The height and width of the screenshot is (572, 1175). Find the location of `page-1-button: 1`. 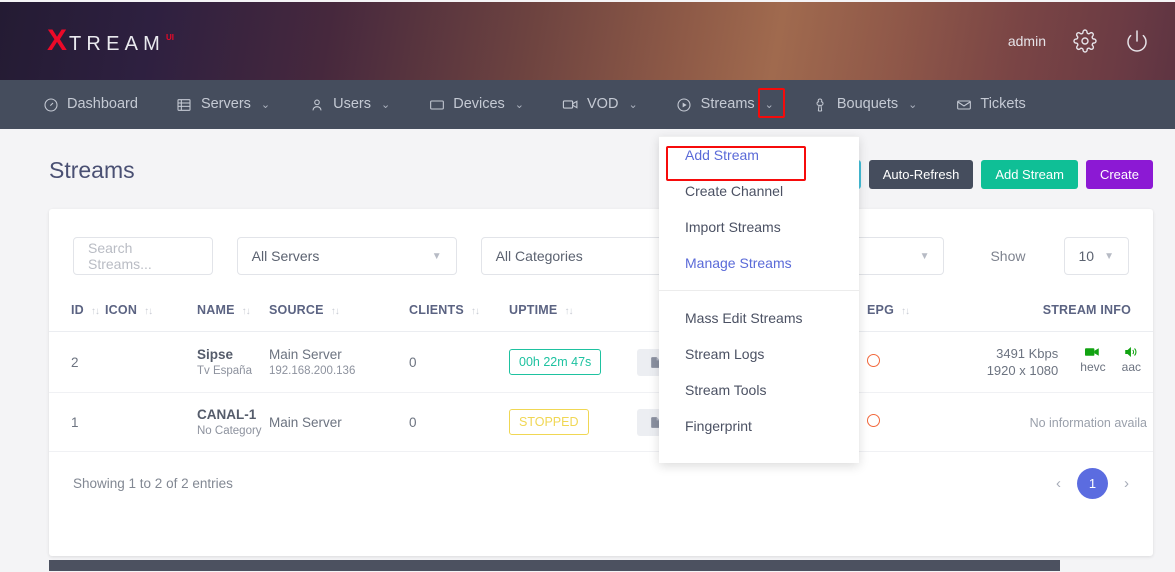

page-1-button: 1 is located at coordinates (1092, 483).